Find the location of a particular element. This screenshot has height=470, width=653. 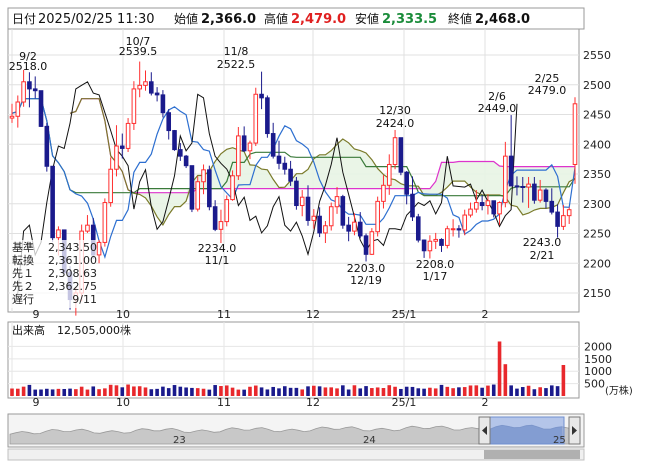

scrollbar-thumb is located at coordinates (532, 454).